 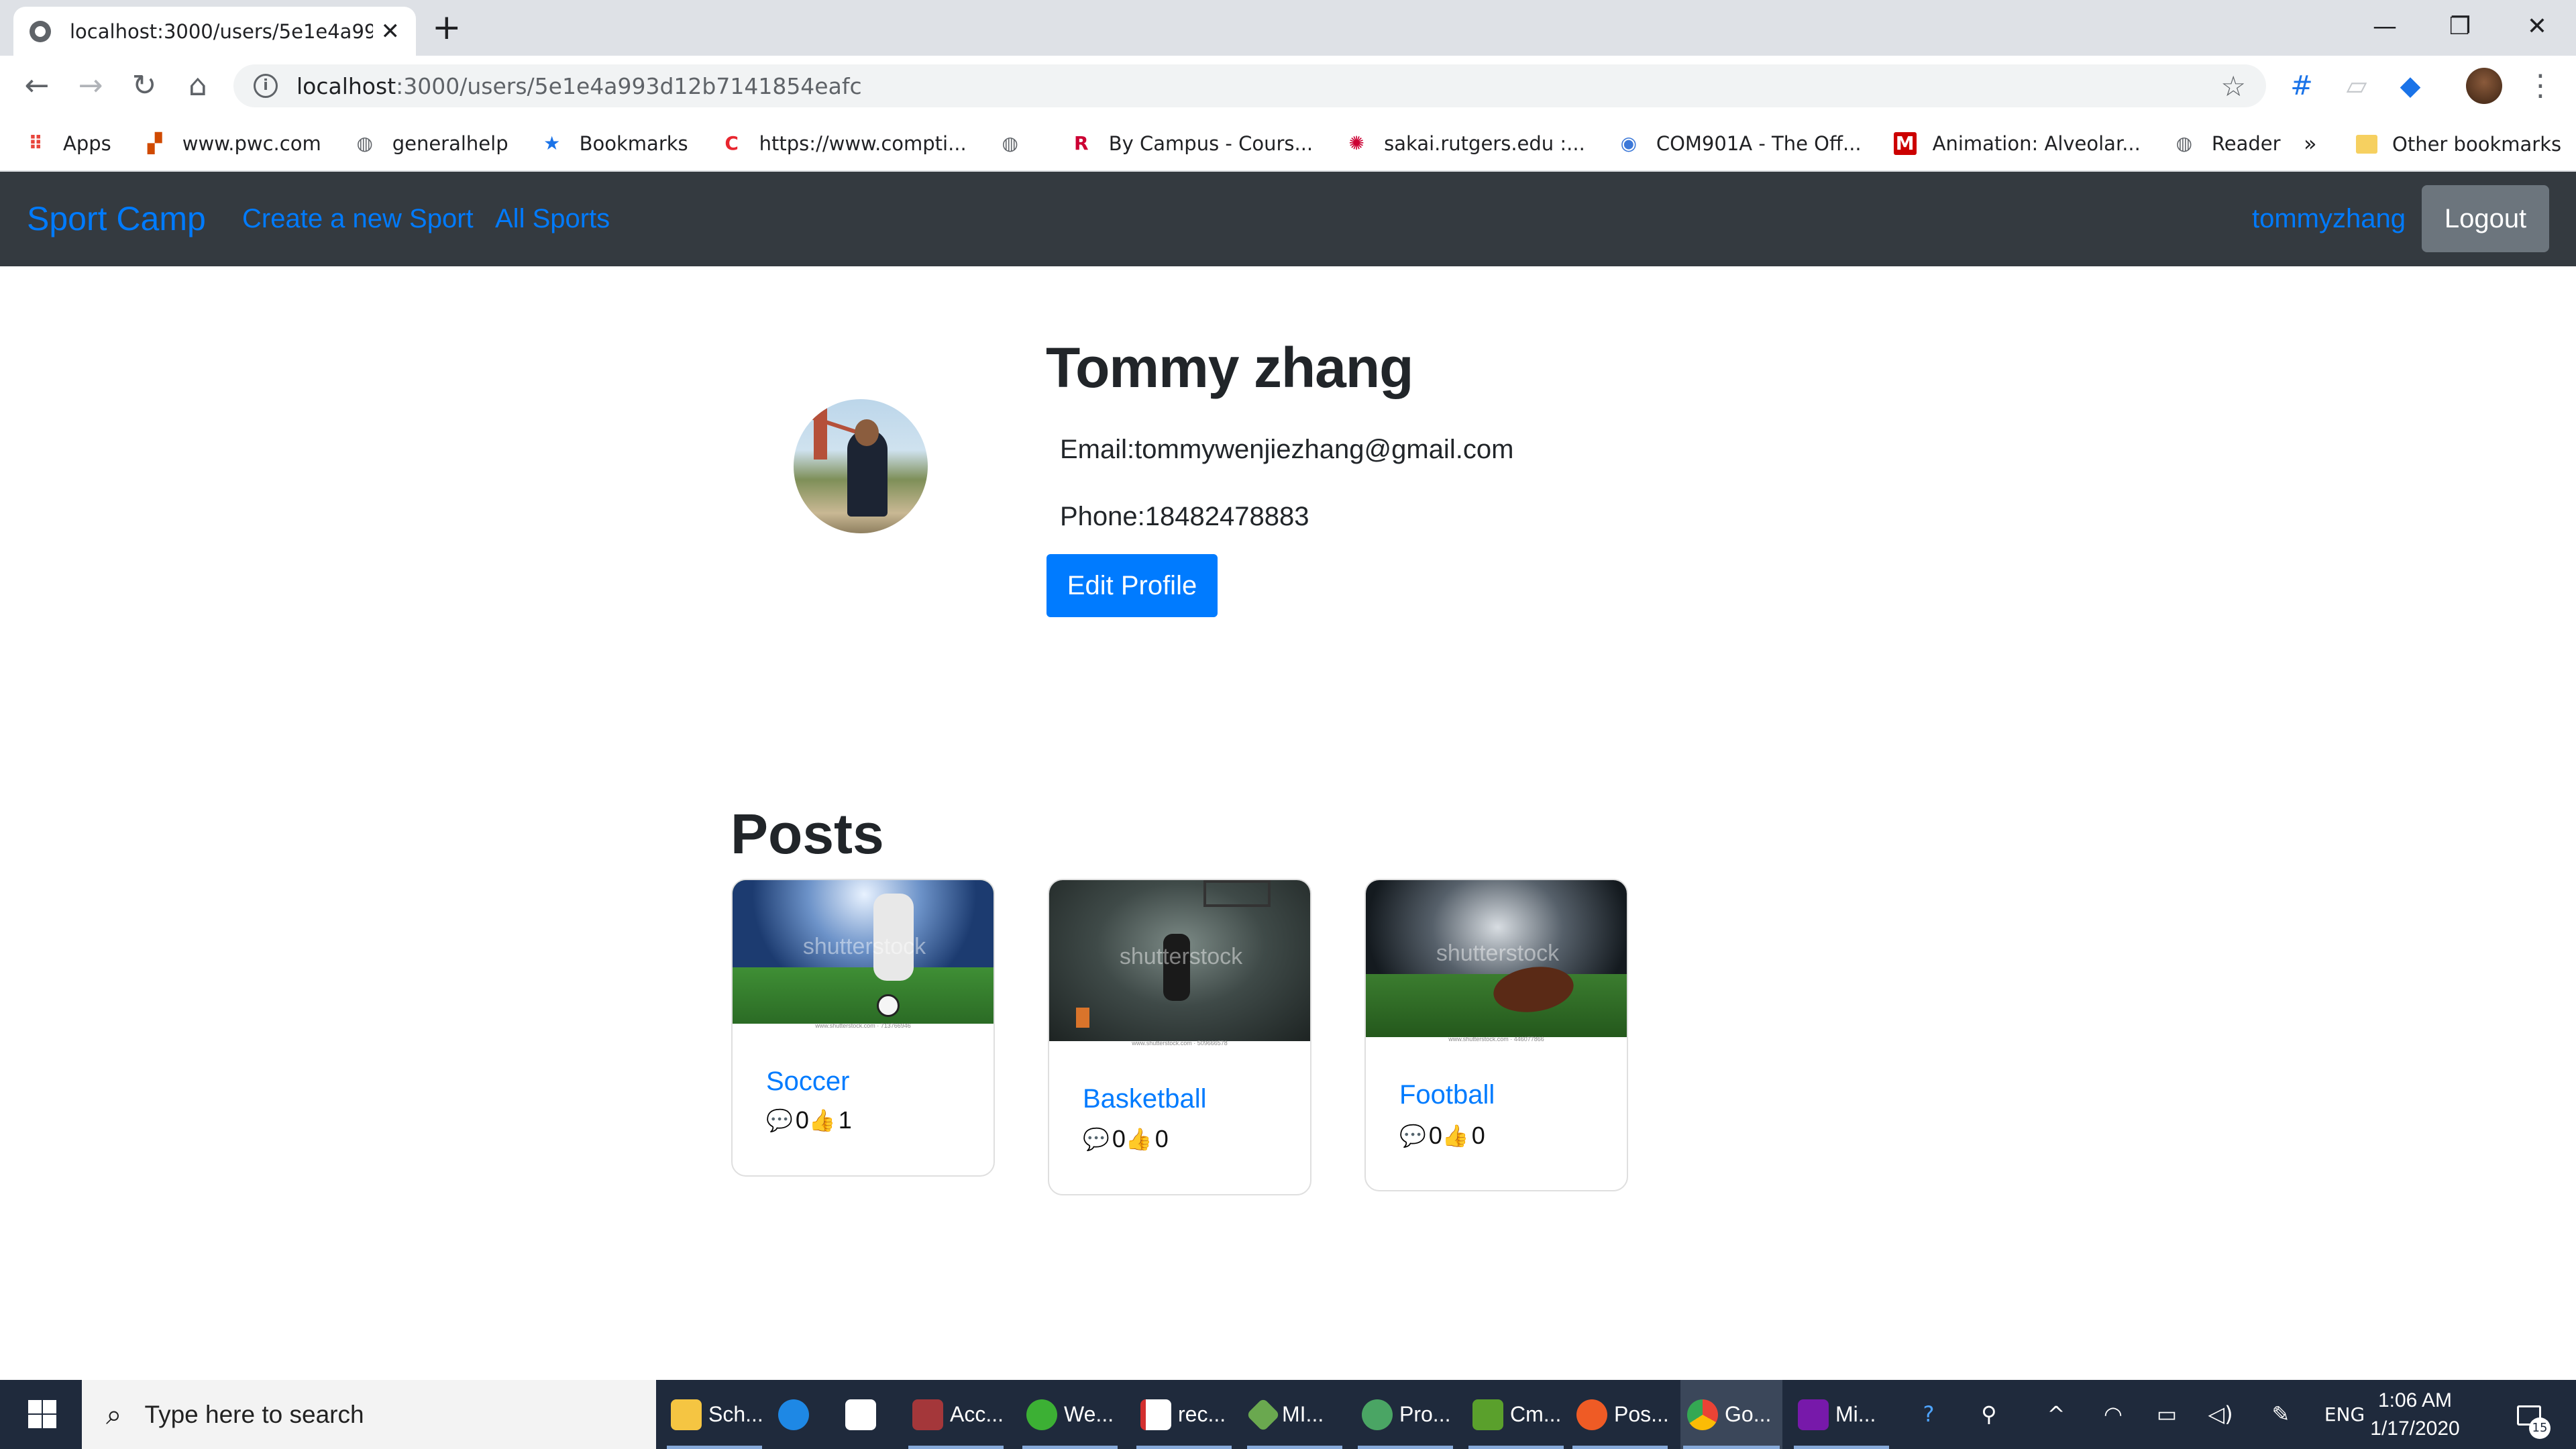 I want to click on edge-icon, so click(x=793, y=1414).